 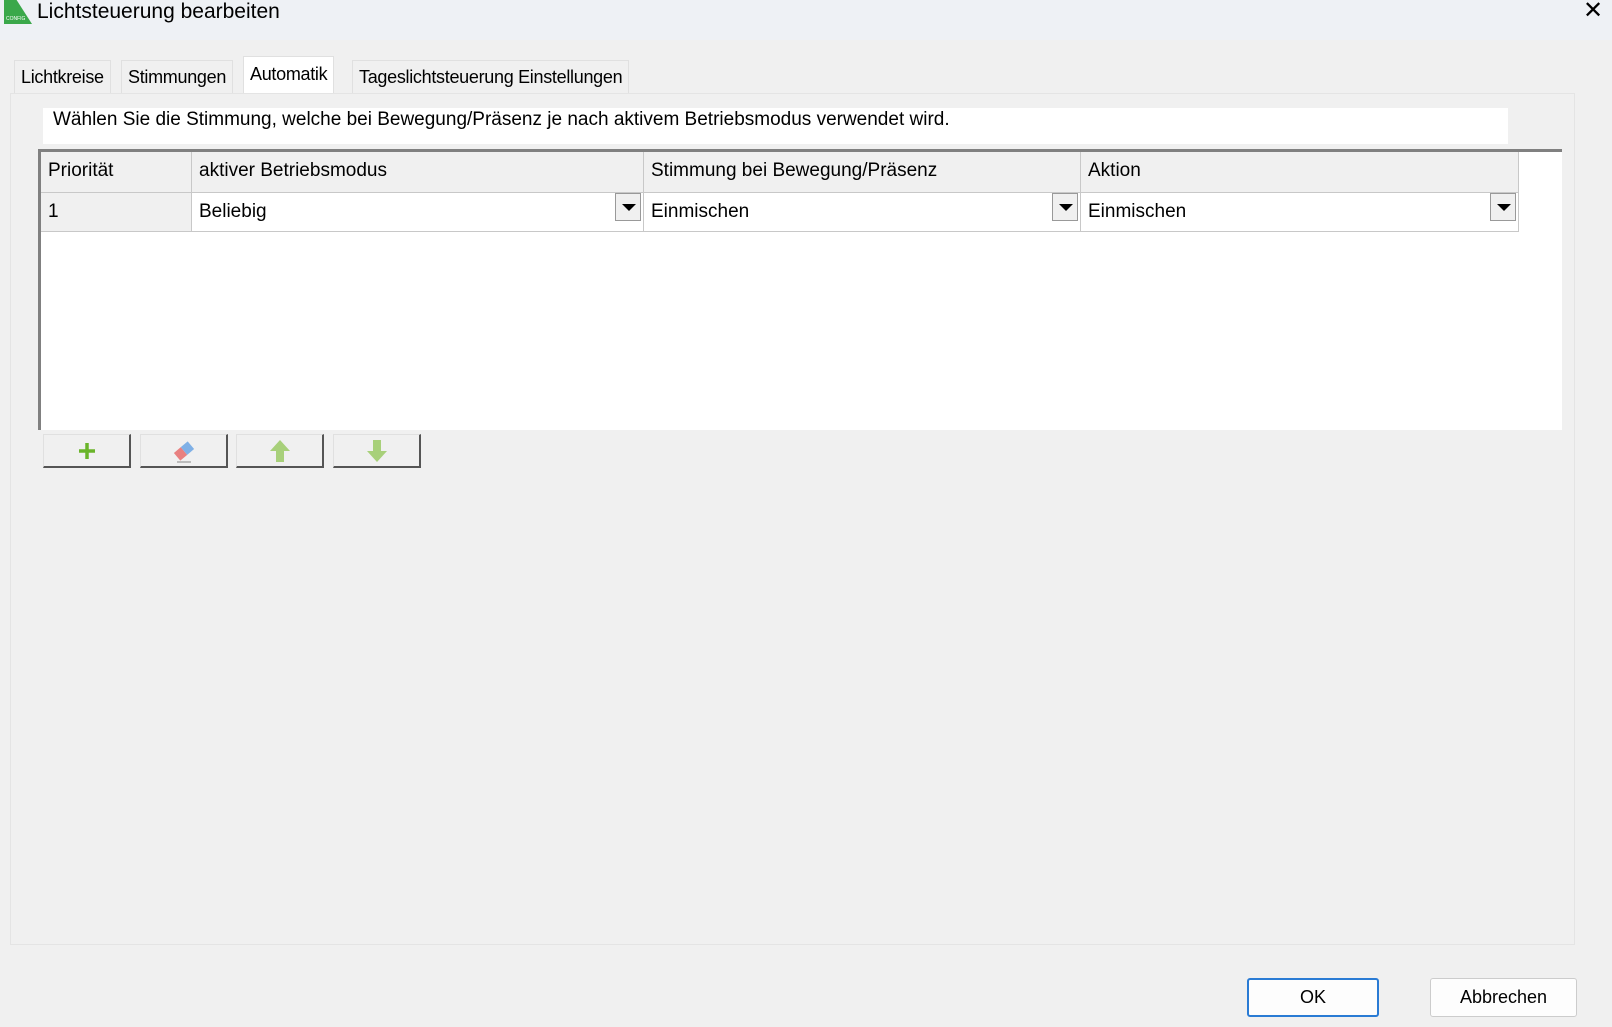 What do you see at coordinates (1593, 11) in the screenshot?
I see `close-icon: ✕` at bounding box center [1593, 11].